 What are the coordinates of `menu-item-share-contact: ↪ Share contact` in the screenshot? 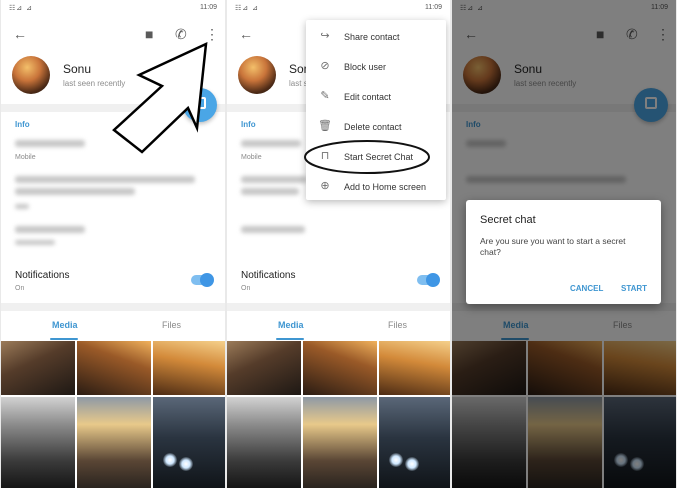 It's located at (376, 37).